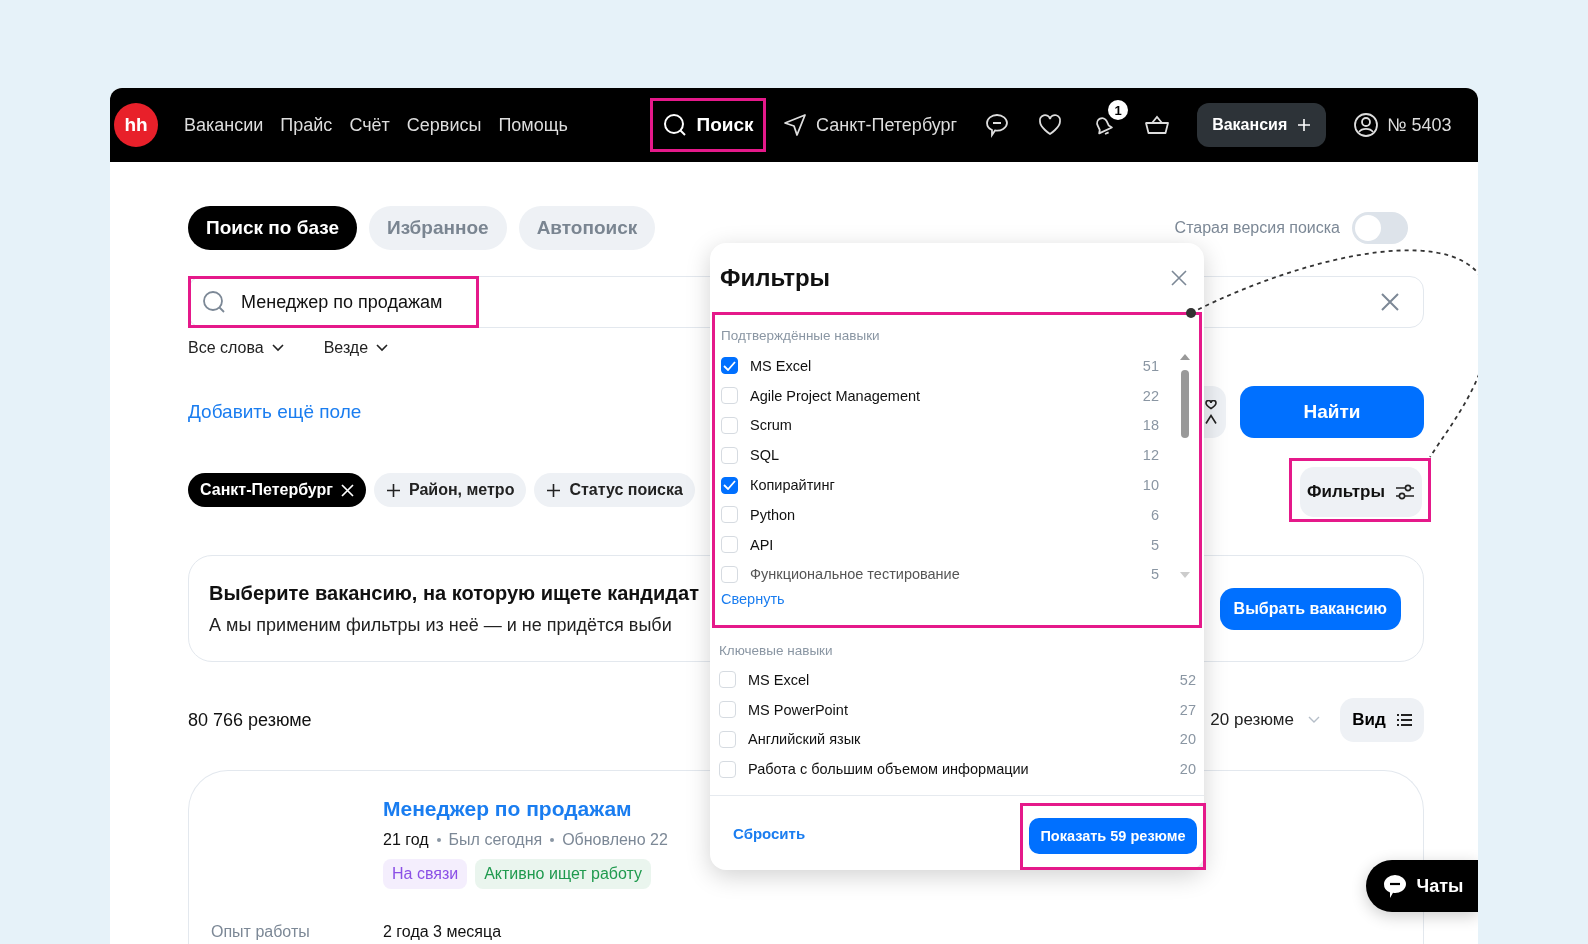  I want to click on chat-icon, so click(997, 125).